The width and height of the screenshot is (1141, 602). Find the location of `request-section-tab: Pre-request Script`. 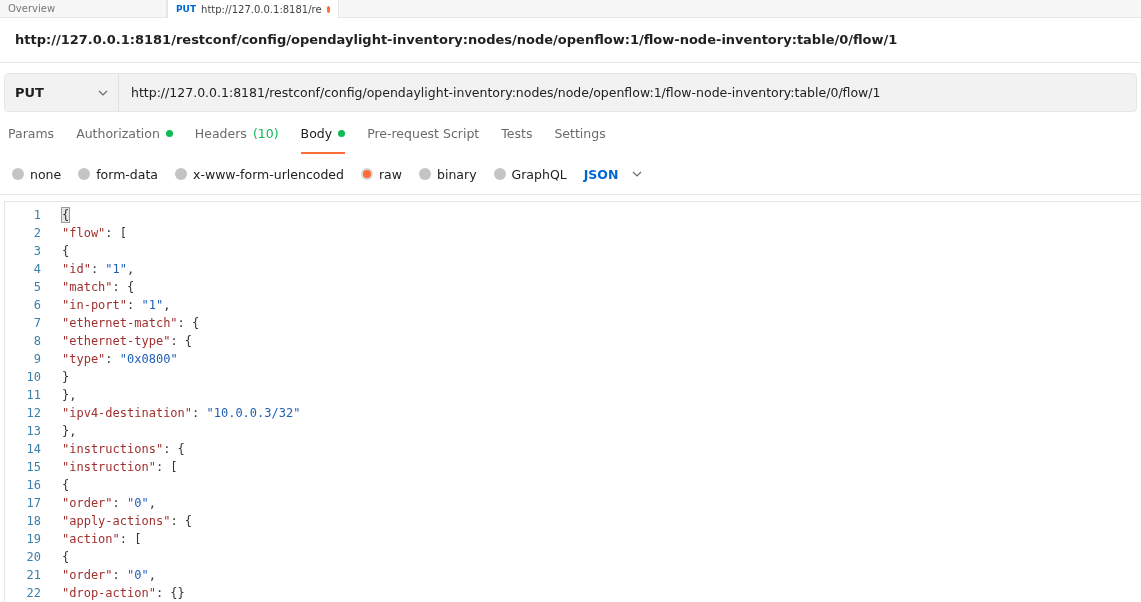

request-section-tab: Pre-request Script is located at coordinates (423, 140).